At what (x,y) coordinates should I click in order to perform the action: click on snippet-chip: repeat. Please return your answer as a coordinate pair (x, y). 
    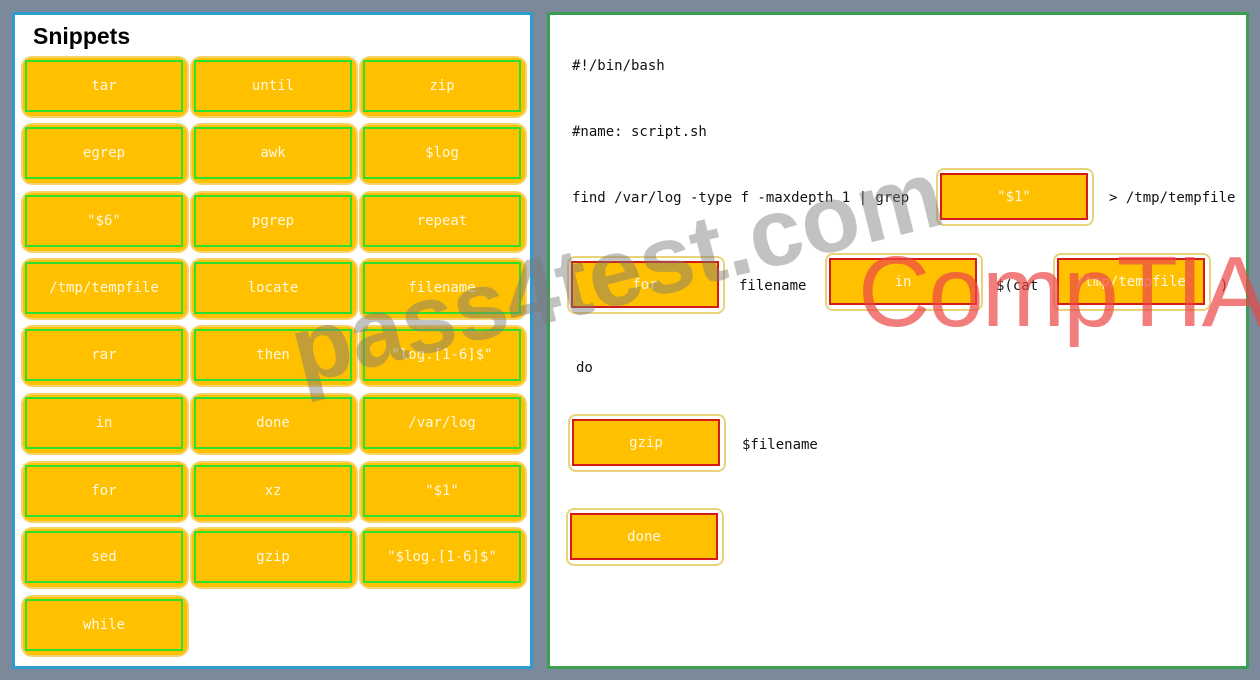
    Looking at the image, I should click on (443, 222).